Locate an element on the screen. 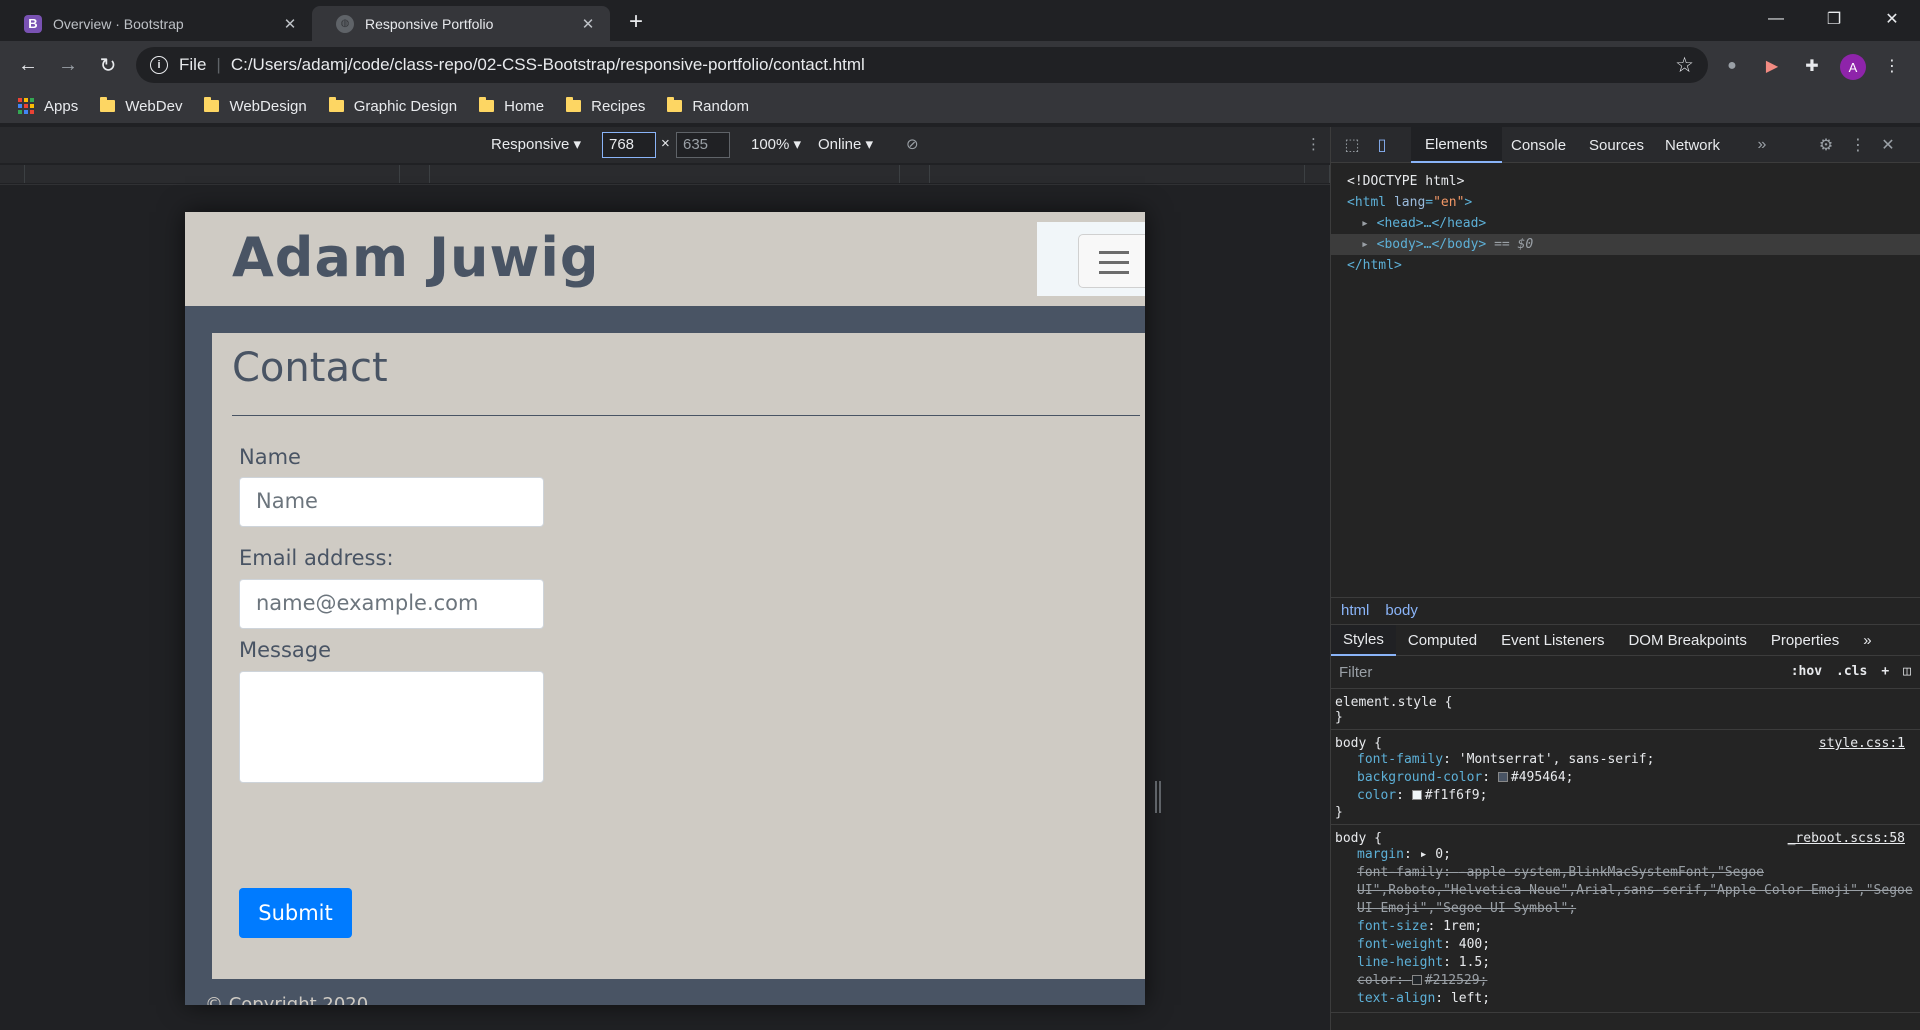 The image size is (1920, 1030). name-input: Name is located at coordinates (391, 502).